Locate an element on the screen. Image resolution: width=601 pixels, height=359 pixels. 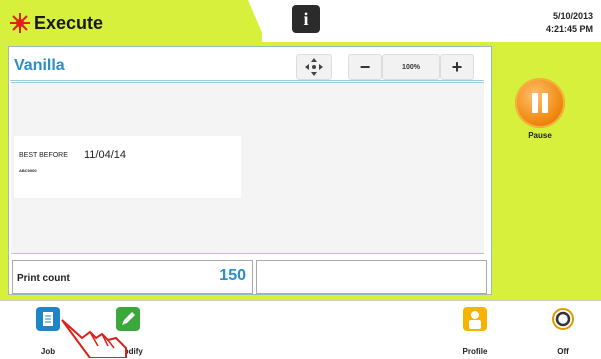
zoom-out-icon: − is located at coordinates (365, 66).